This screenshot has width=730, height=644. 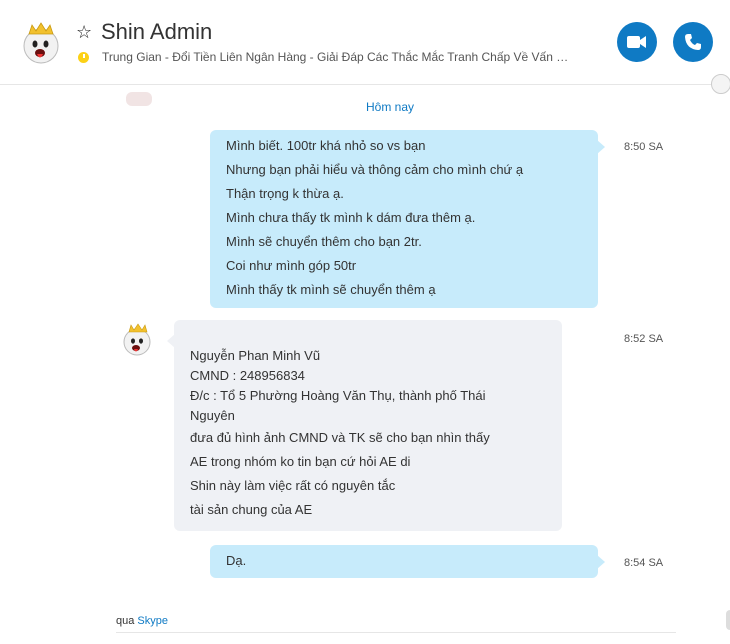 What do you see at coordinates (728, 620) in the screenshot?
I see `scroll-handle` at bounding box center [728, 620].